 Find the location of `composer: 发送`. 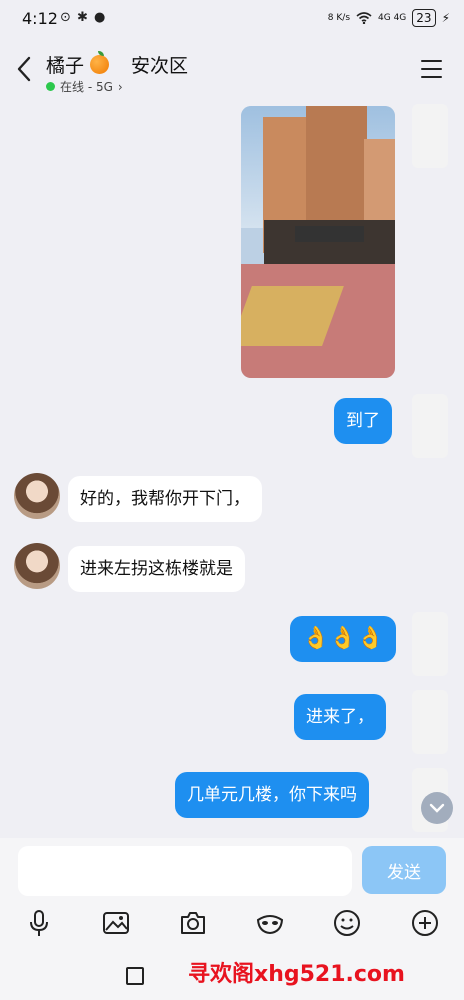

composer: 发送 is located at coordinates (232, 871).